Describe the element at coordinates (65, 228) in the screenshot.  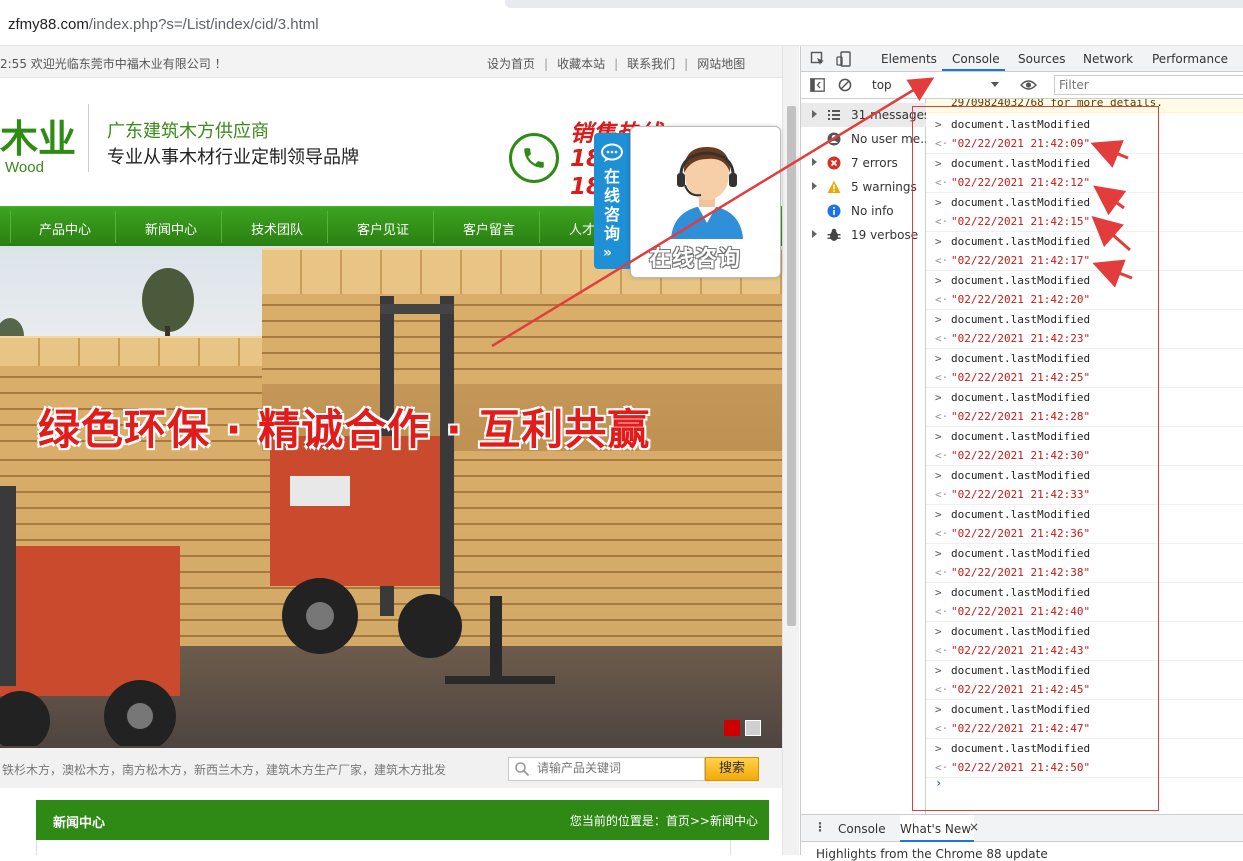
I see `nav-products: 产品中心` at that location.